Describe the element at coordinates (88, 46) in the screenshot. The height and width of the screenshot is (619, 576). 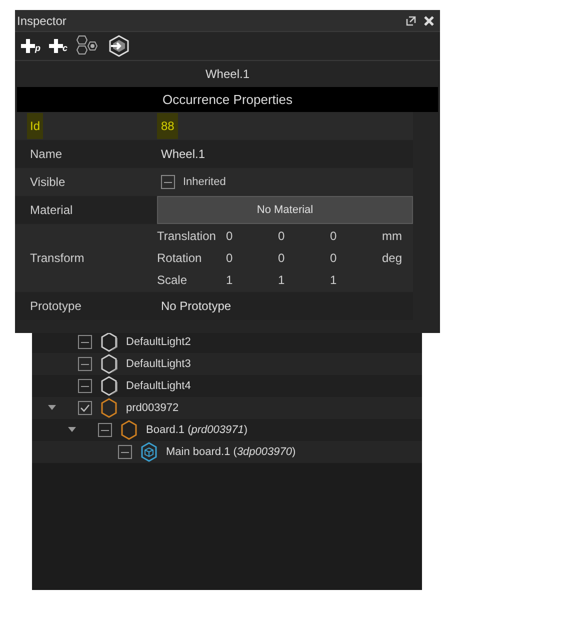
I see `hexagons-icon` at that location.